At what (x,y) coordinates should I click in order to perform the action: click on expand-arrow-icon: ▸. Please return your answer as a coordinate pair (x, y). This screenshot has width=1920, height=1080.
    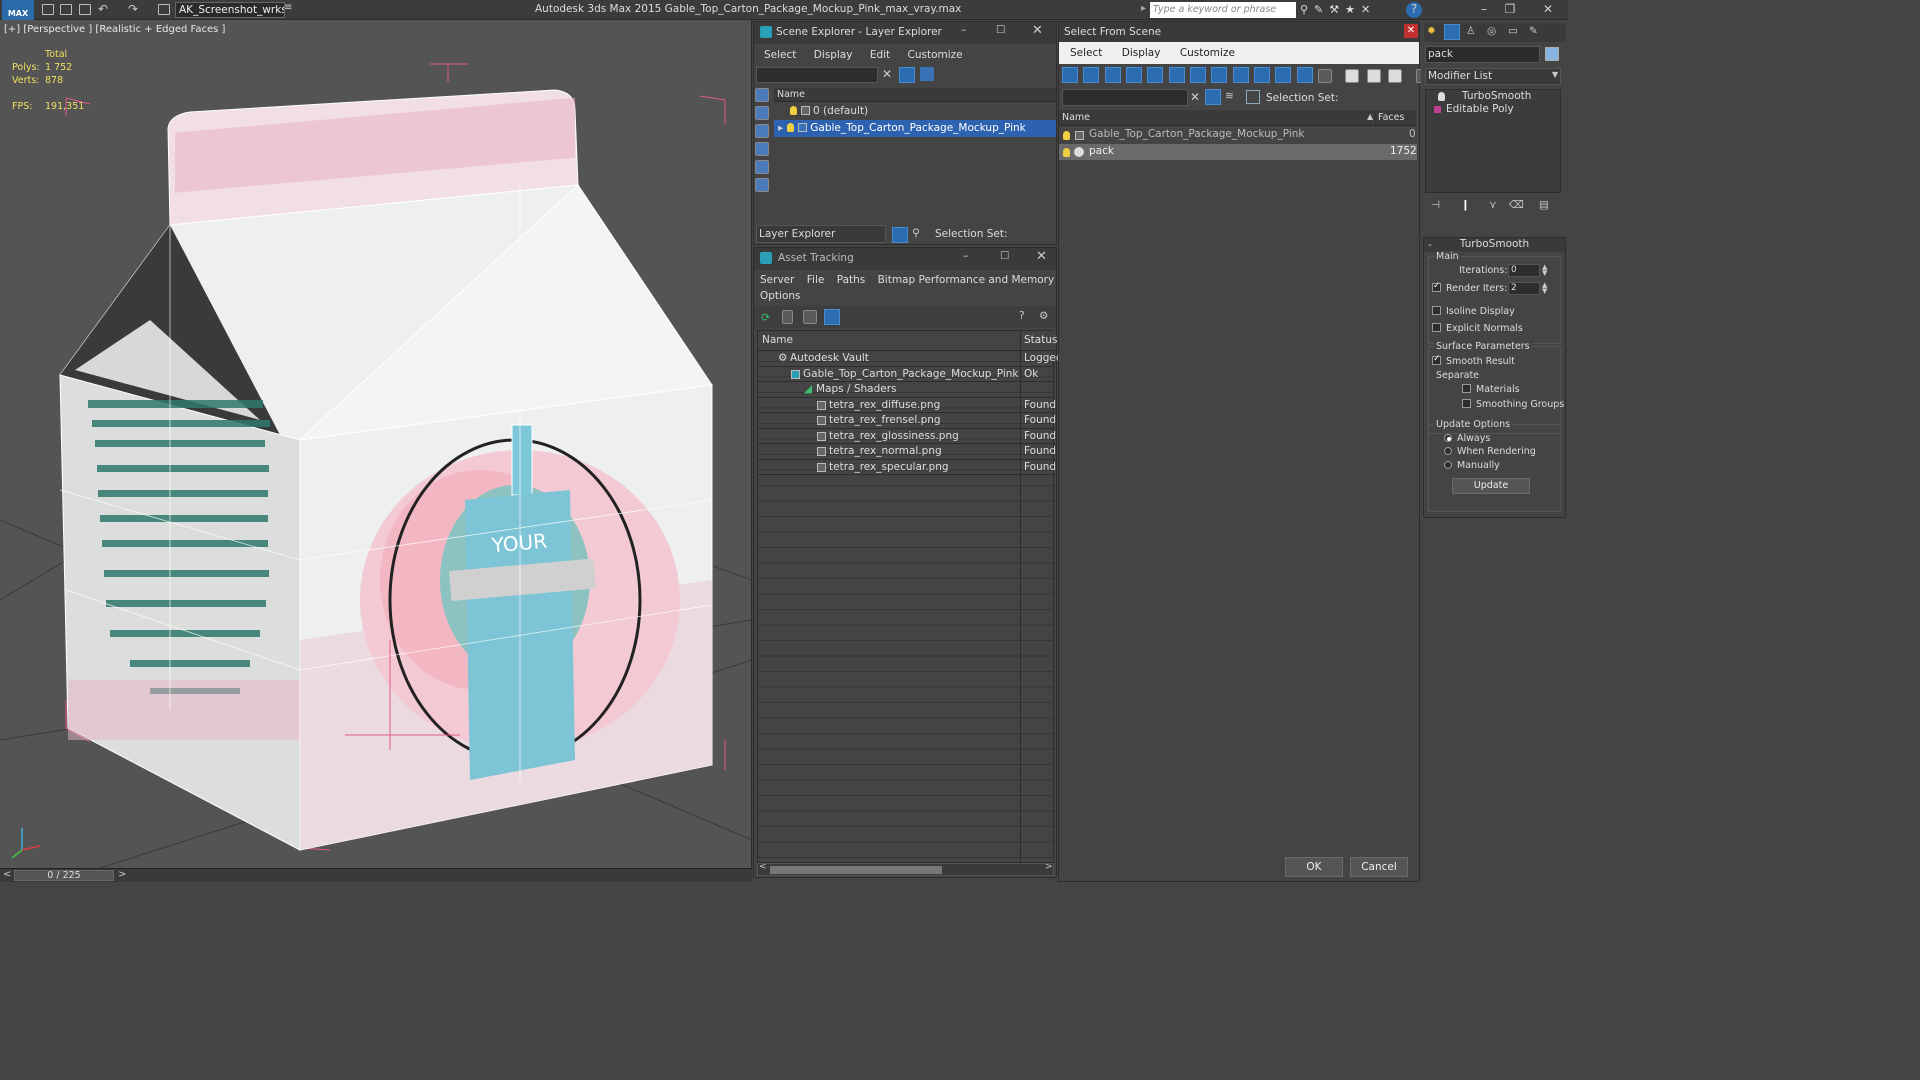
    Looking at the image, I should click on (780, 128).